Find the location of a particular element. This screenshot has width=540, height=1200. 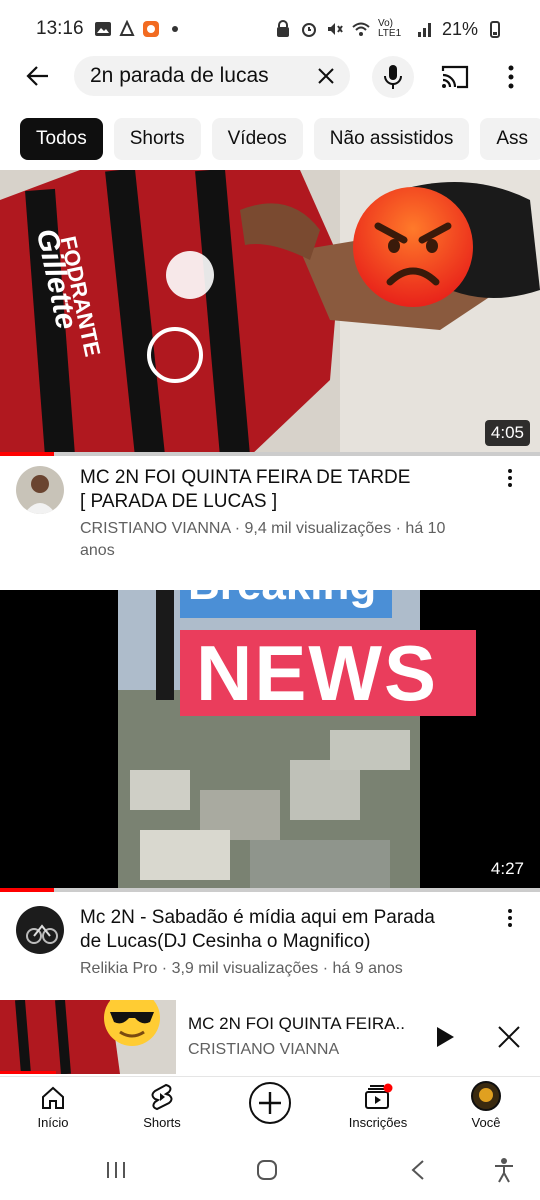

play-button is located at coordinates (445, 1037).